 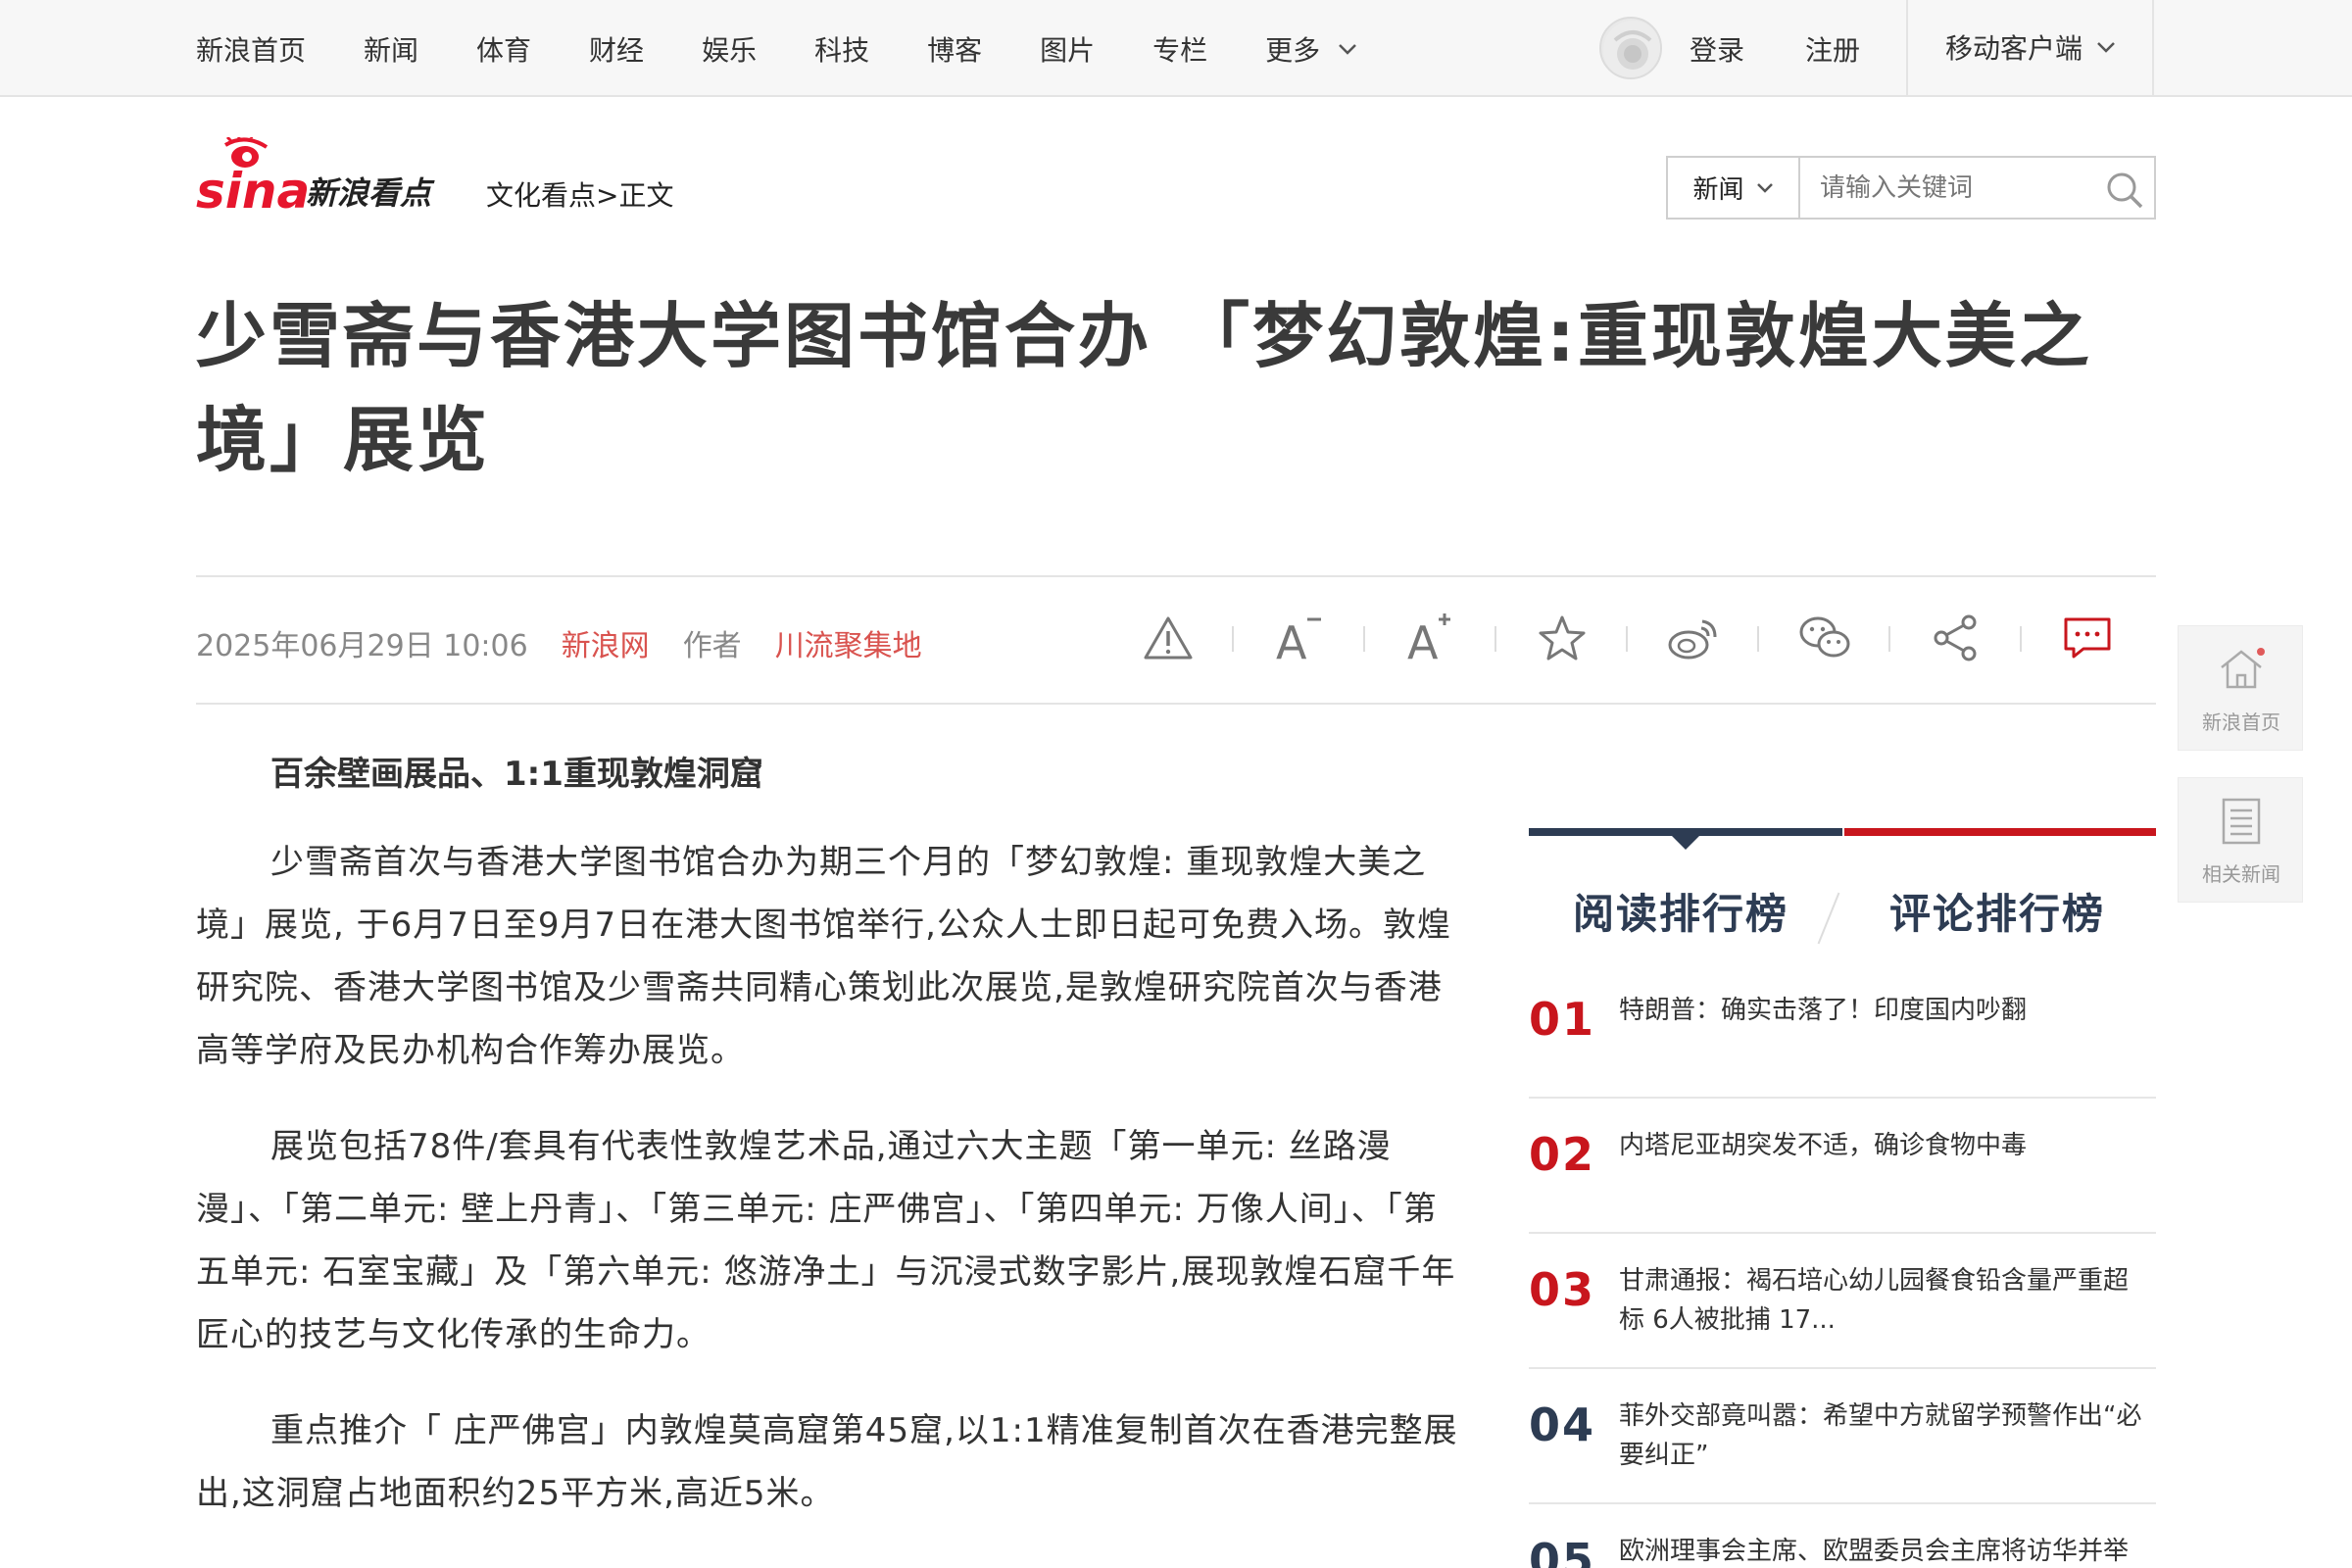 I want to click on float-related-label: 相关新闻, so click(x=2241, y=874).